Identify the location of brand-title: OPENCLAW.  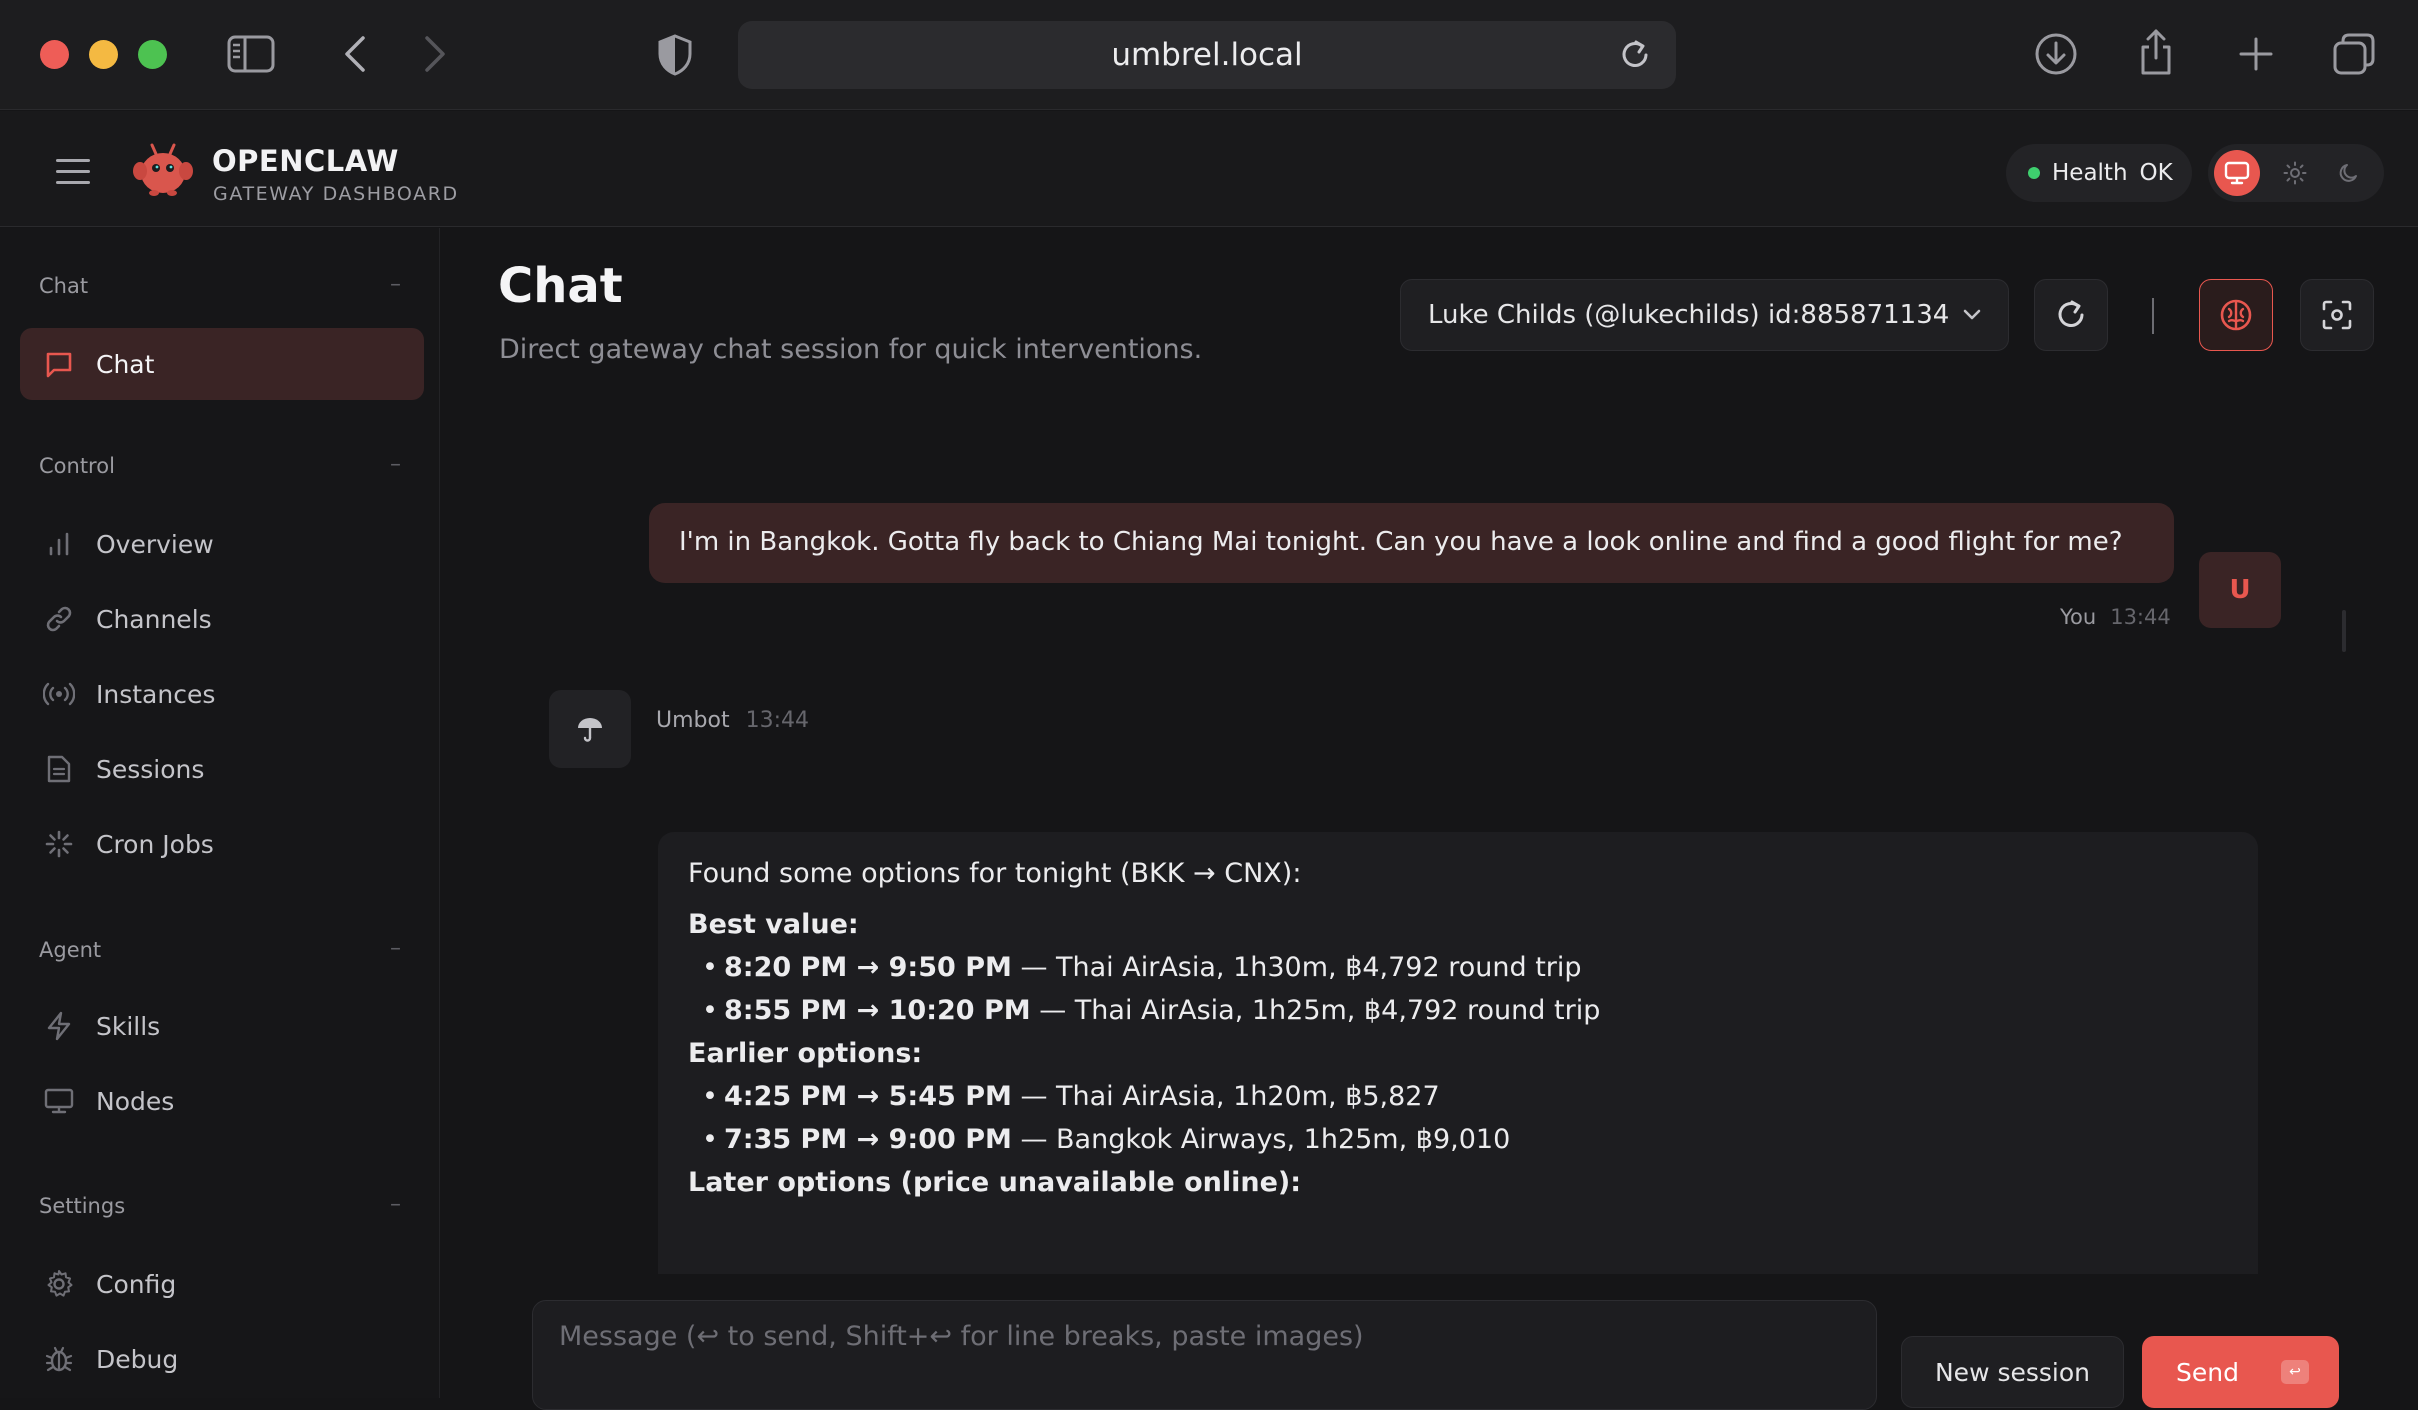
(305, 161).